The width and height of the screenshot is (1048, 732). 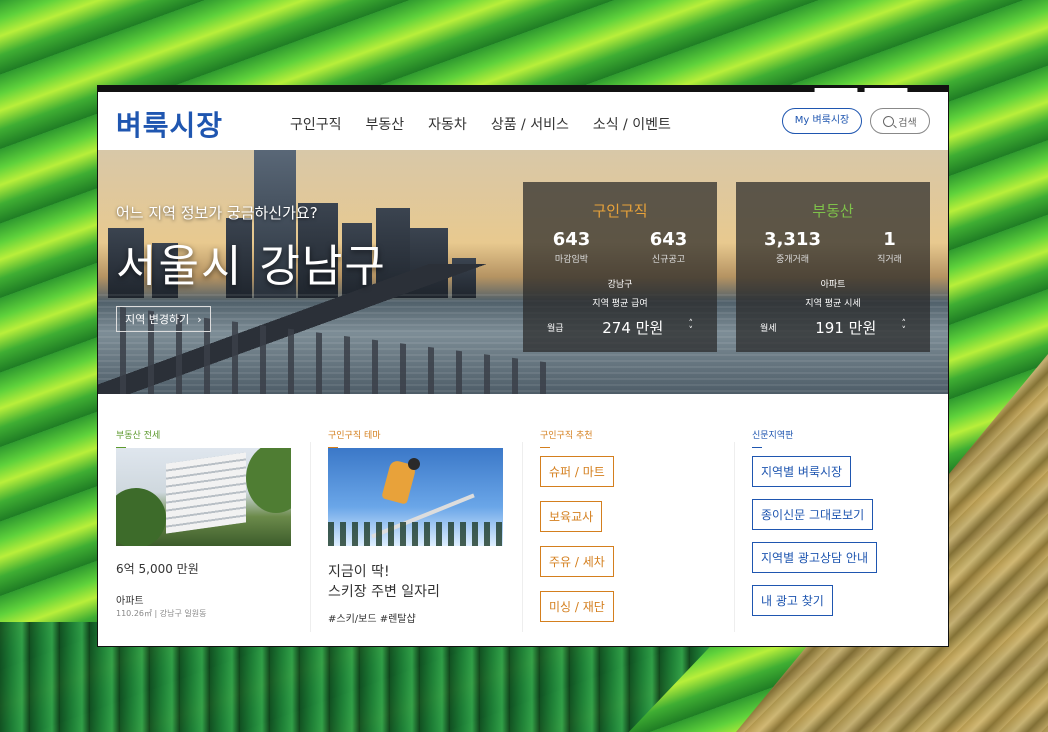 What do you see at coordinates (384, 592) in the screenshot?
I see `theme-headline-line2: 스키장 주변 일자리` at bounding box center [384, 592].